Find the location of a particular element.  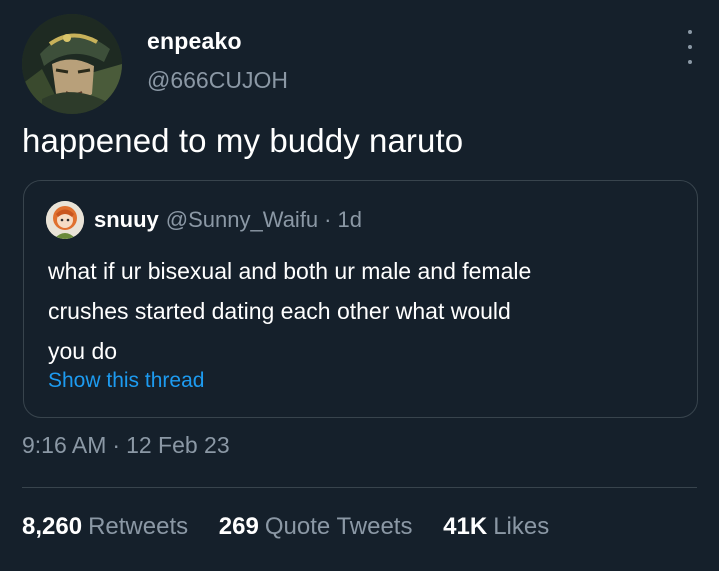

quote-tweets-label: Quote Tweets is located at coordinates (338, 526).